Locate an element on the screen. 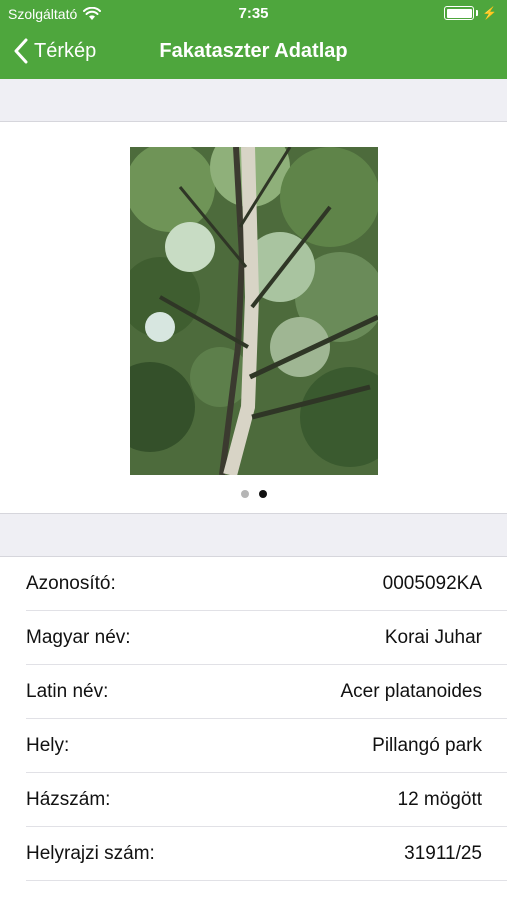 The height and width of the screenshot is (900, 507). status-time: 7:35 is located at coordinates (253, 13).